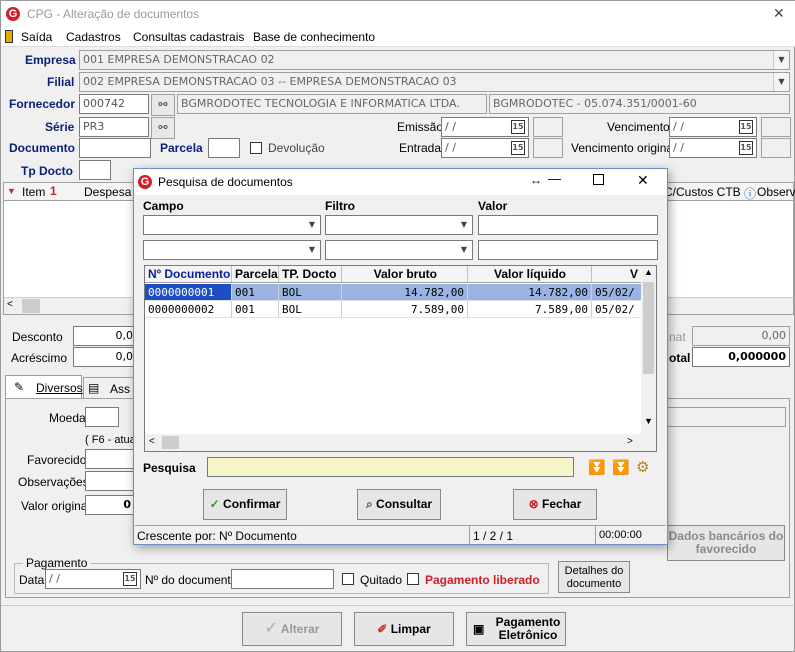  I want to click on menu-consultas: Consultas cadastrais, so click(188, 37).